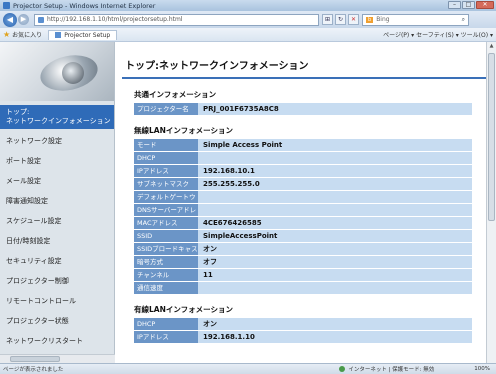 Image resolution: width=496 pixels, height=374 pixels. What do you see at coordinates (438, 34) in the screenshot?
I see `command-bar: ページ(P) ▾ セーフティ(S) ▾ ツール(O) ▾` at bounding box center [438, 34].